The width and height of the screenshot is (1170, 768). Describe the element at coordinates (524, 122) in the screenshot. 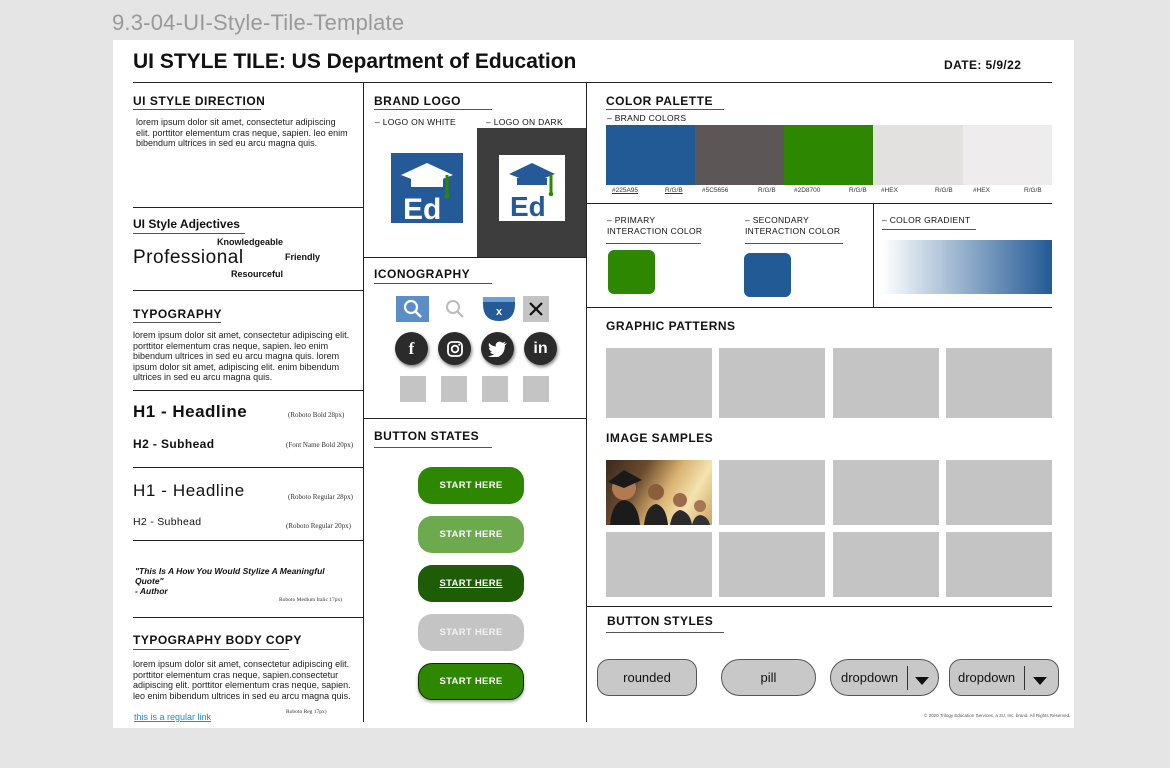

I see `logo-on-dark-label: – LOGO ON DARK` at that location.